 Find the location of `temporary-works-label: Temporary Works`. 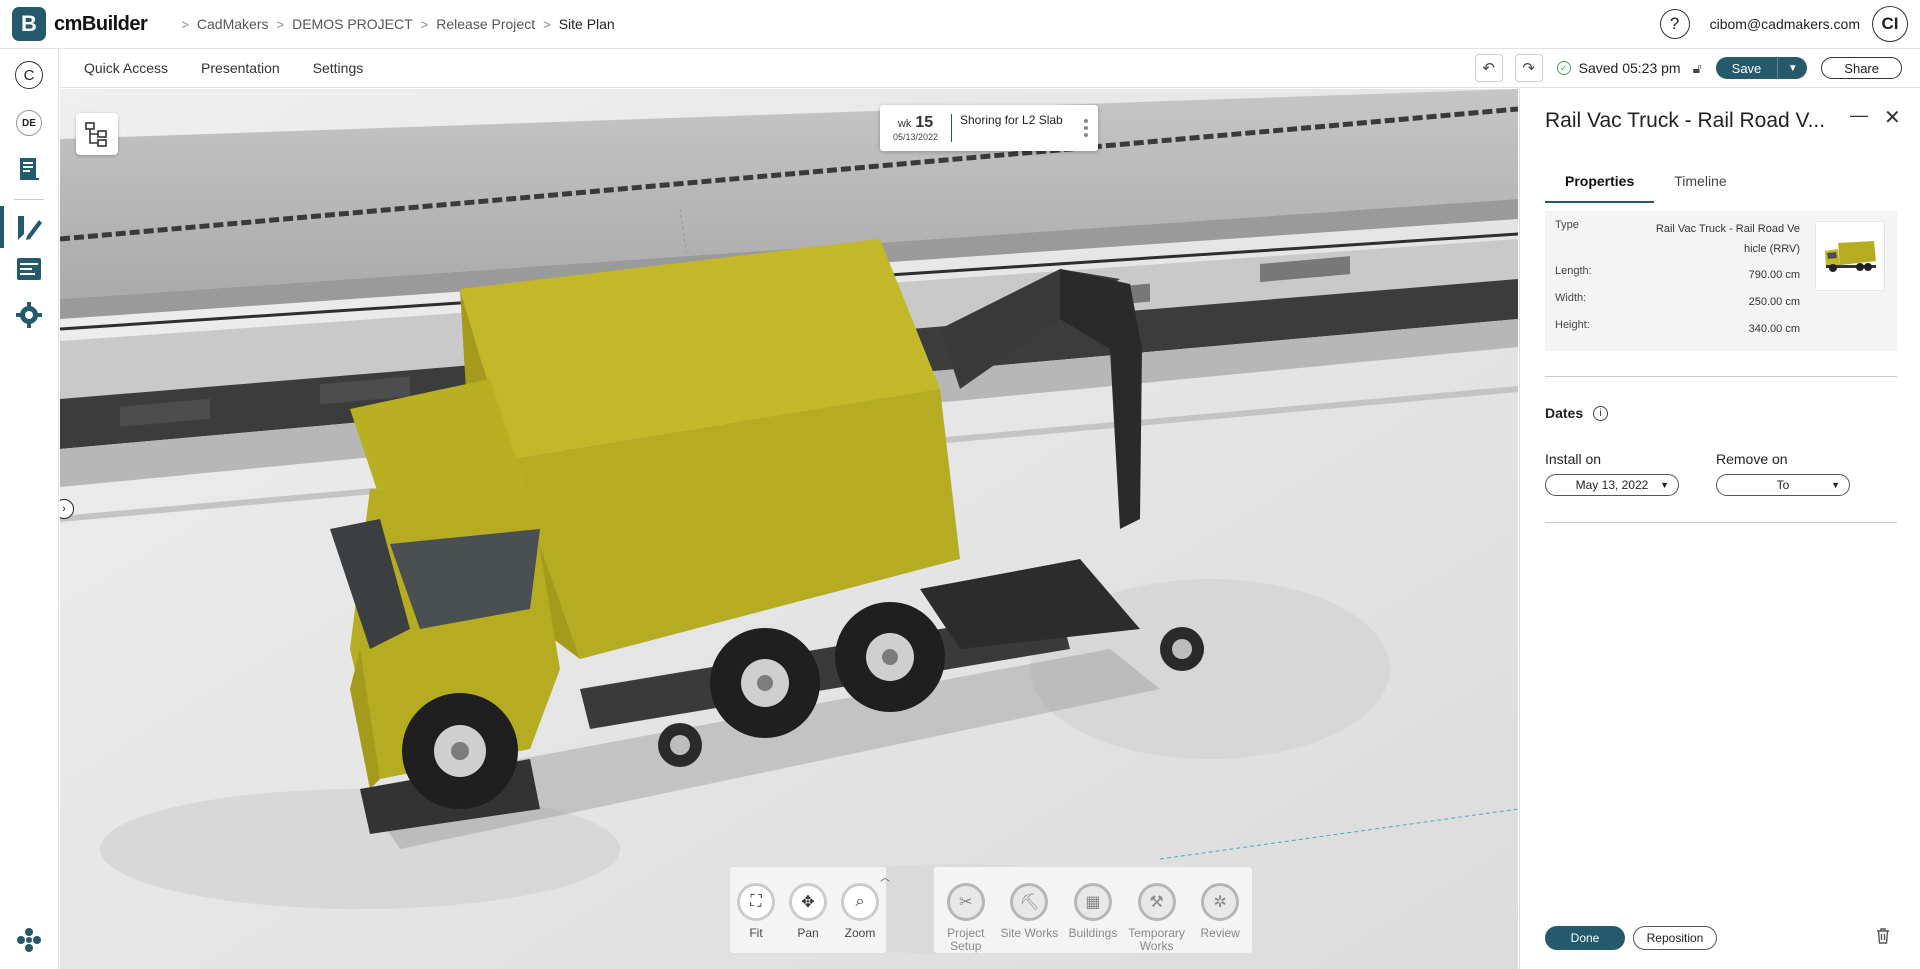

temporary-works-label: Temporary Works is located at coordinates (1156, 939).